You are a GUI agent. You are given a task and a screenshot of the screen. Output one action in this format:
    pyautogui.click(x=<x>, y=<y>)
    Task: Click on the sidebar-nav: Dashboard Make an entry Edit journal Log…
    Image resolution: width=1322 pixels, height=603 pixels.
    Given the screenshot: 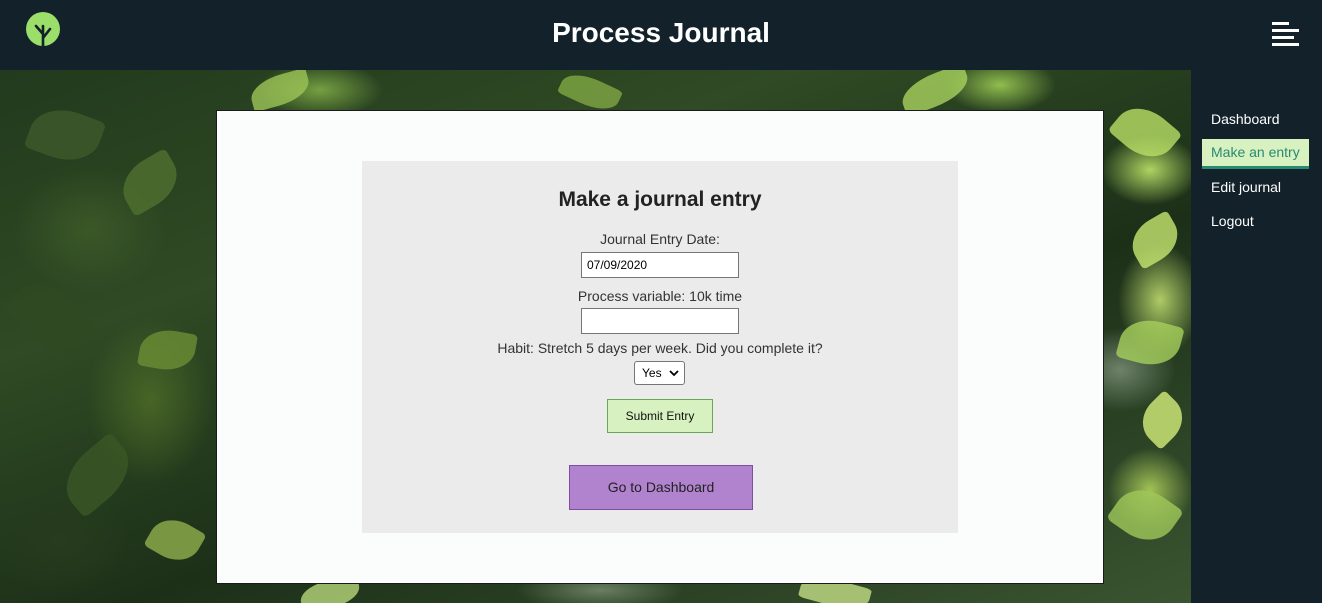 What is the action you would take?
    pyautogui.click(x=1256, y=336)
    